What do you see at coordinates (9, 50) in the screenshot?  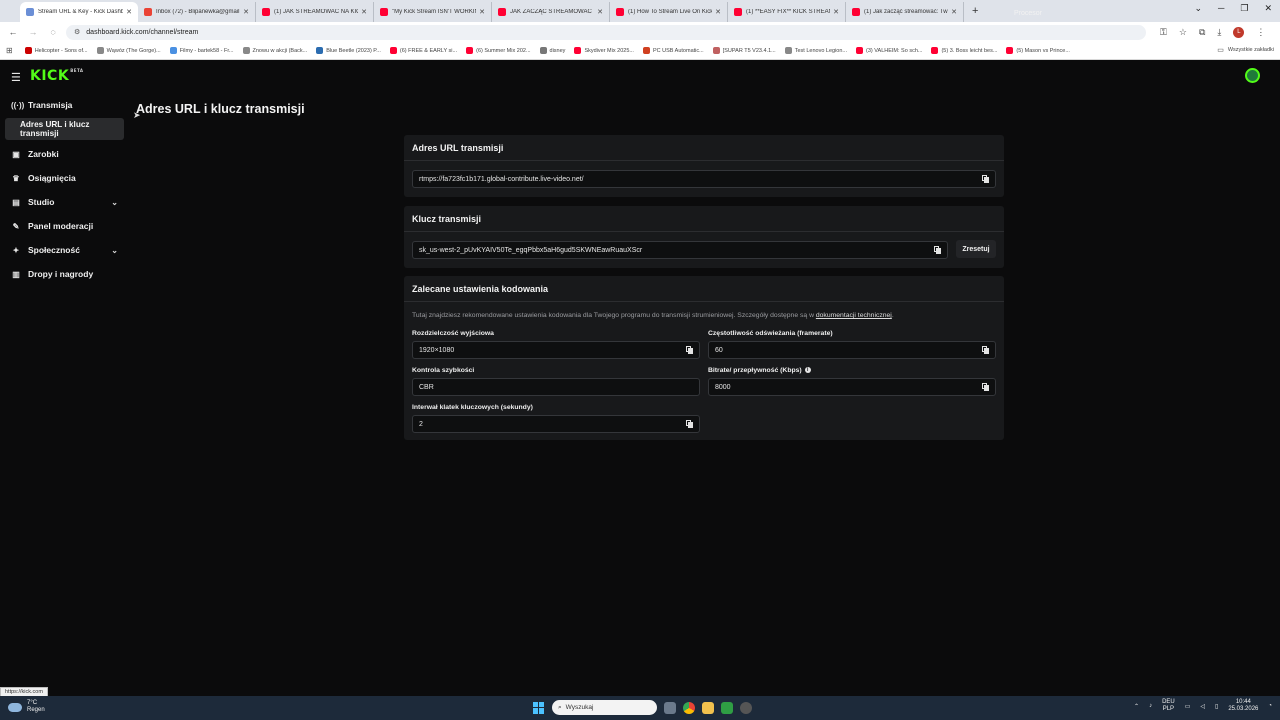 I see `apps-grid-icon: ⊞` at bounding box center [9, 50].